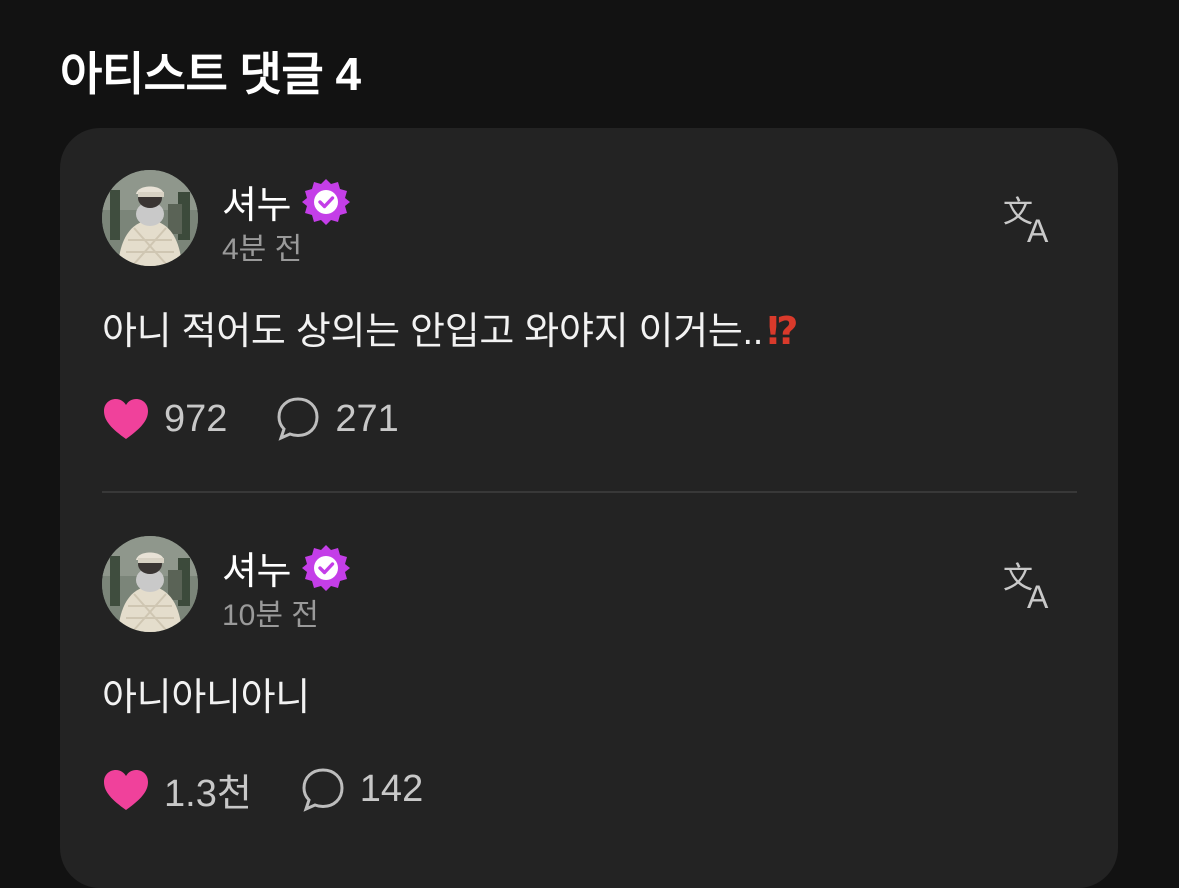 The width and height of the screenshot is (1179, 888). What do you see at coordinates (210, 74) in the screenshot?
I see `section-title: 아티스트 댓글 4` at bounding box center [210, 74].